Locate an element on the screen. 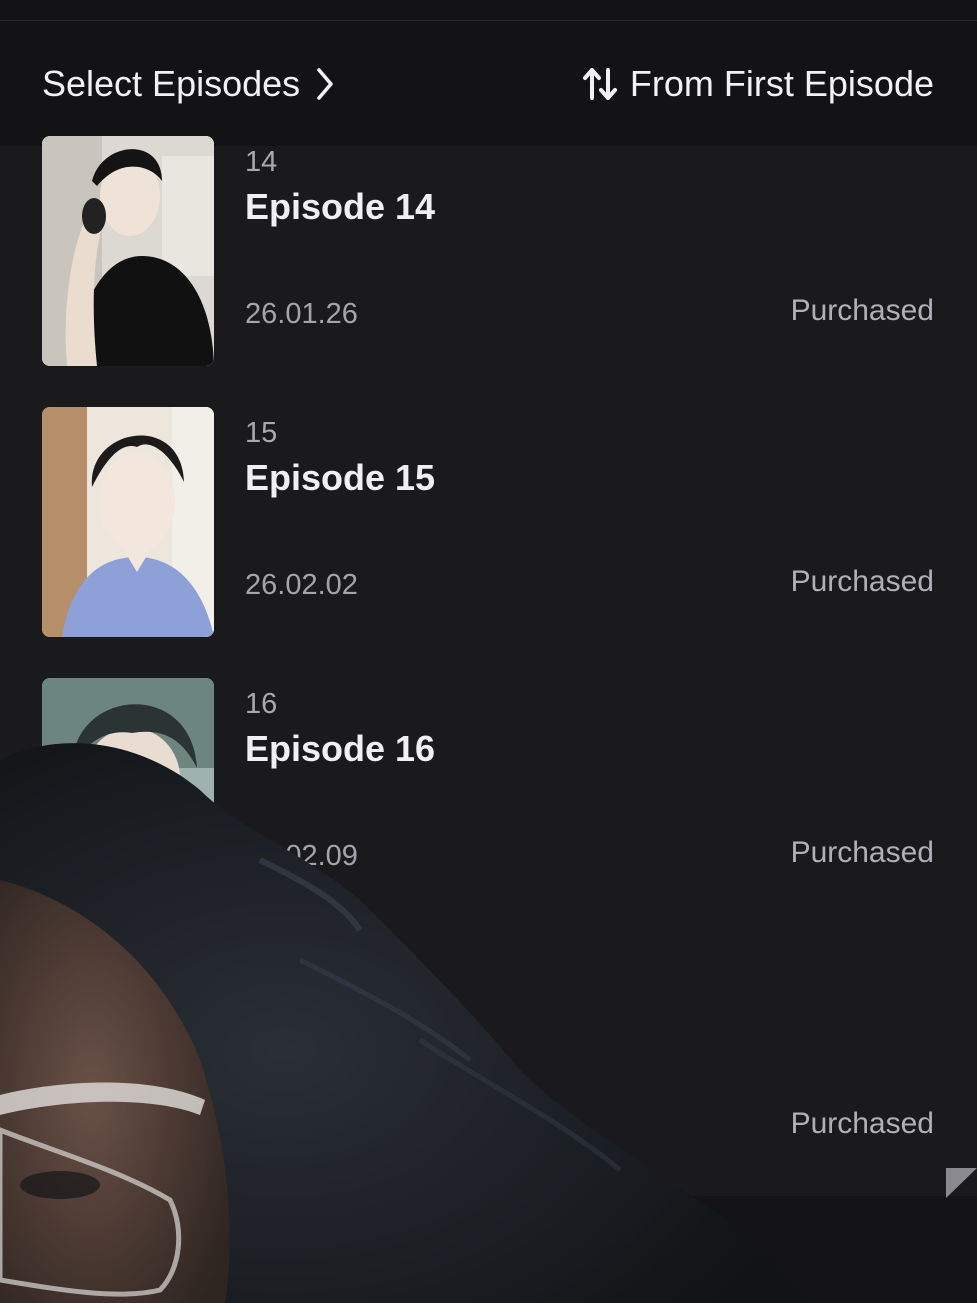 The width and height of the screenshot is (977, 1303). episode-number: 16 is located at coordinates (261, 704).